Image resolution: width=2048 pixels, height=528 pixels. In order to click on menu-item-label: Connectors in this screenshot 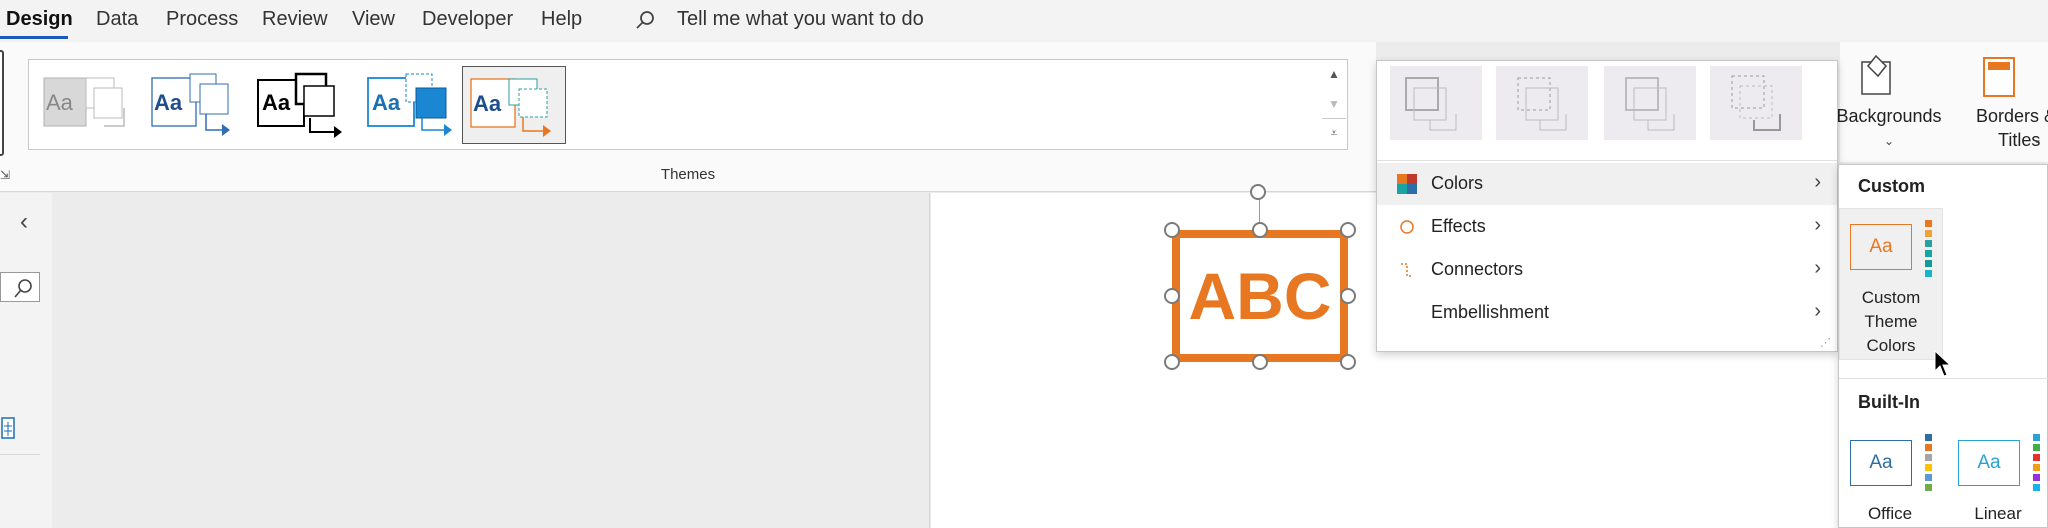, I will do `click(1477, 269)`.